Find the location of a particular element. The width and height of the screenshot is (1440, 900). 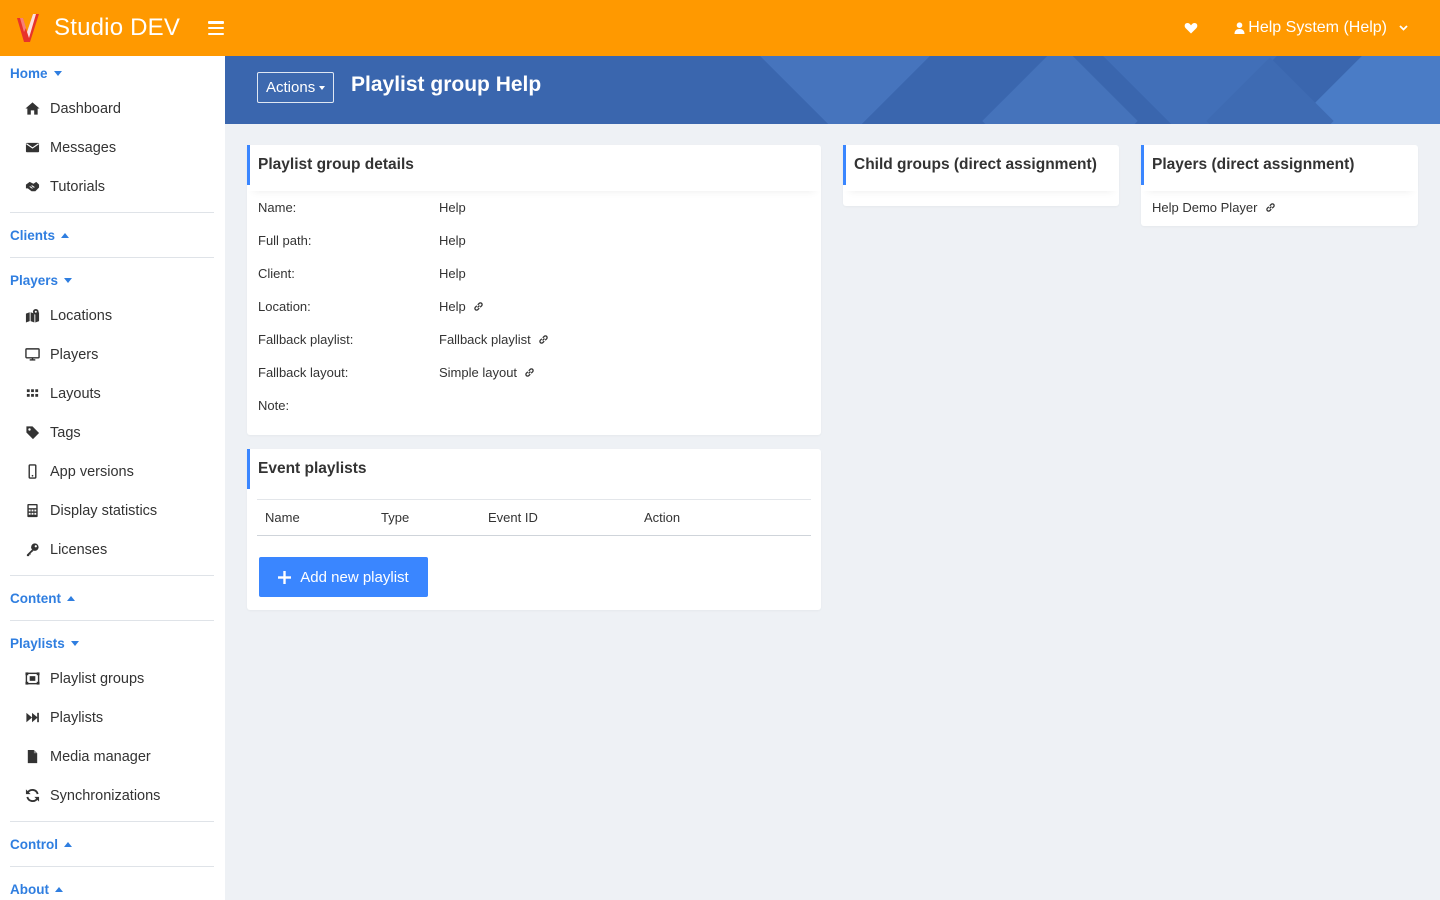

top-navbar: Studio DEV Help System (Help) is located at coordinates (720, 28).